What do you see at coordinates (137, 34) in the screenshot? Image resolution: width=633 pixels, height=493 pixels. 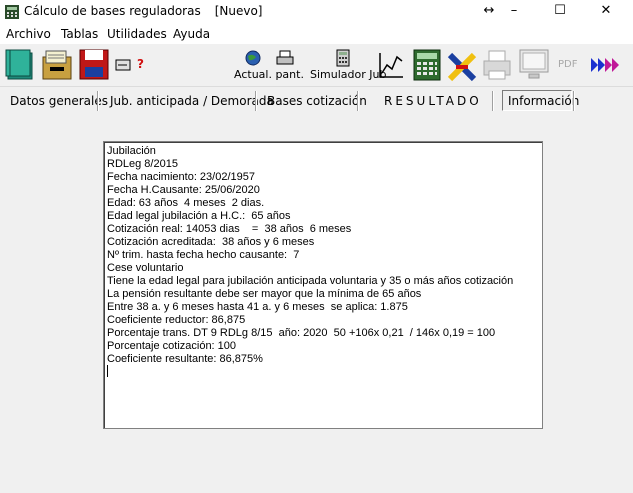 I see `menu-utilidades: Utilidades` at bounding box center [137, 34].